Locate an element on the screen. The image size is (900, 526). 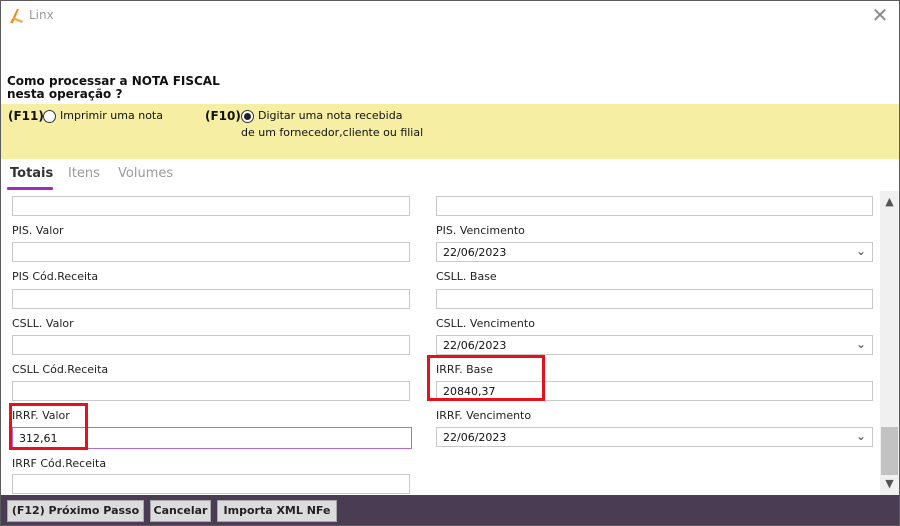
tab-totais: Totais is located at coordinates (31, 173).